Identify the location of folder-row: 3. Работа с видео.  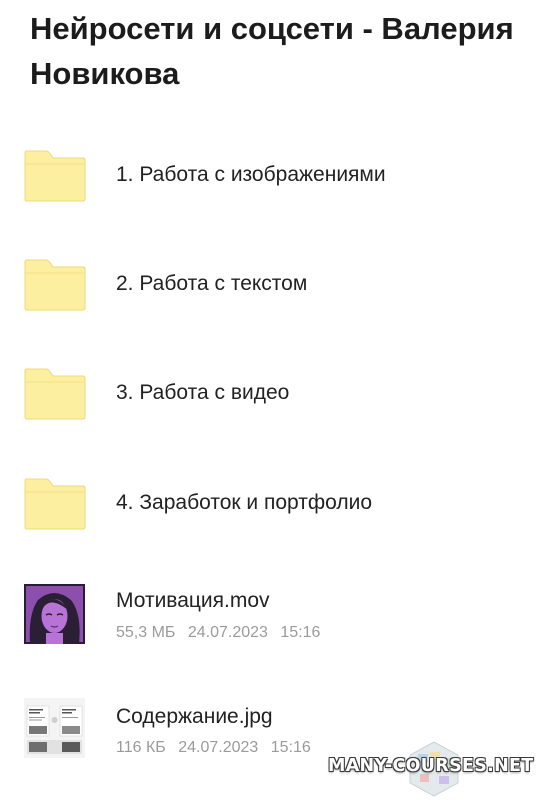
(274, 394).